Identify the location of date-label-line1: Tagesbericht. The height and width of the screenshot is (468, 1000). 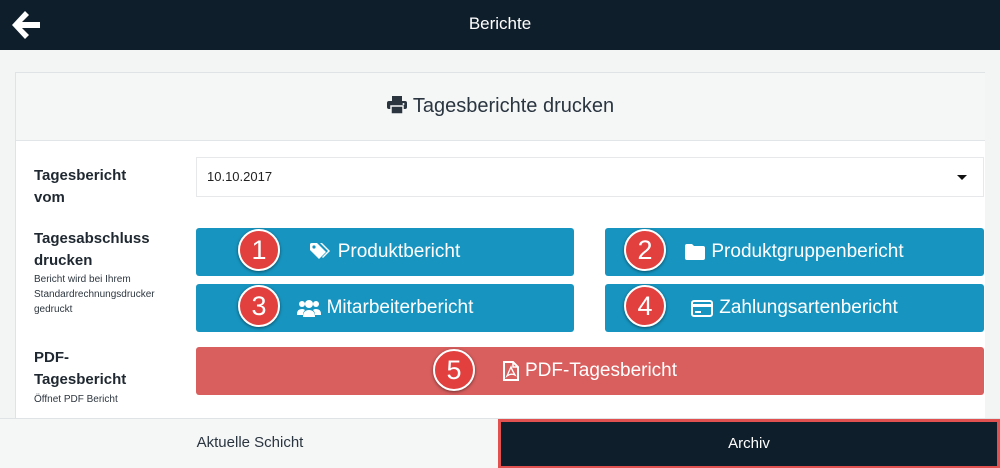
(80, 175).